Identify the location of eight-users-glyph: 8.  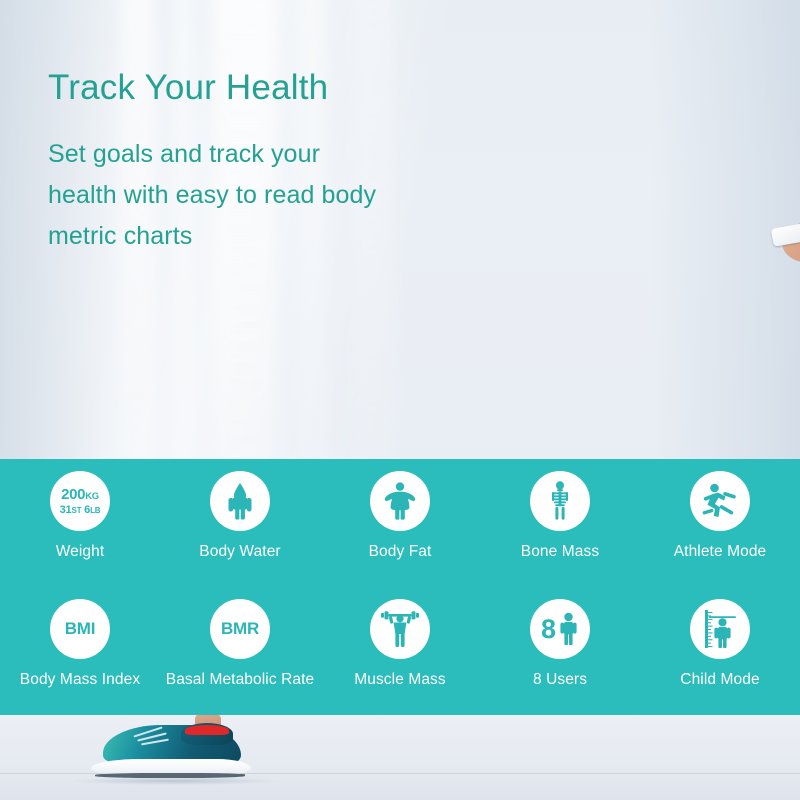
(559, 628).